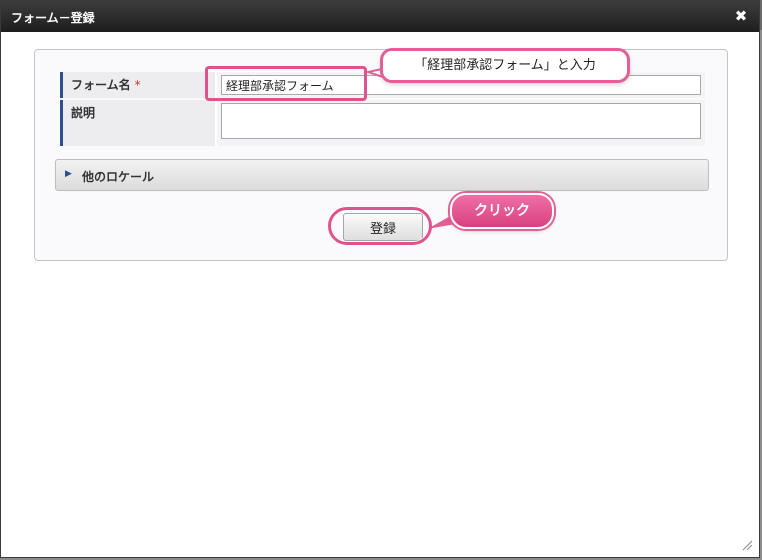 Image resolution: width=762 pixels, height=560 pixels. What do you see at coordinates (505, 65) in the screenshot?
I see `input-instruction-callout: 「経理部承認フォーム」と入力` at bounding box center [505, 65].